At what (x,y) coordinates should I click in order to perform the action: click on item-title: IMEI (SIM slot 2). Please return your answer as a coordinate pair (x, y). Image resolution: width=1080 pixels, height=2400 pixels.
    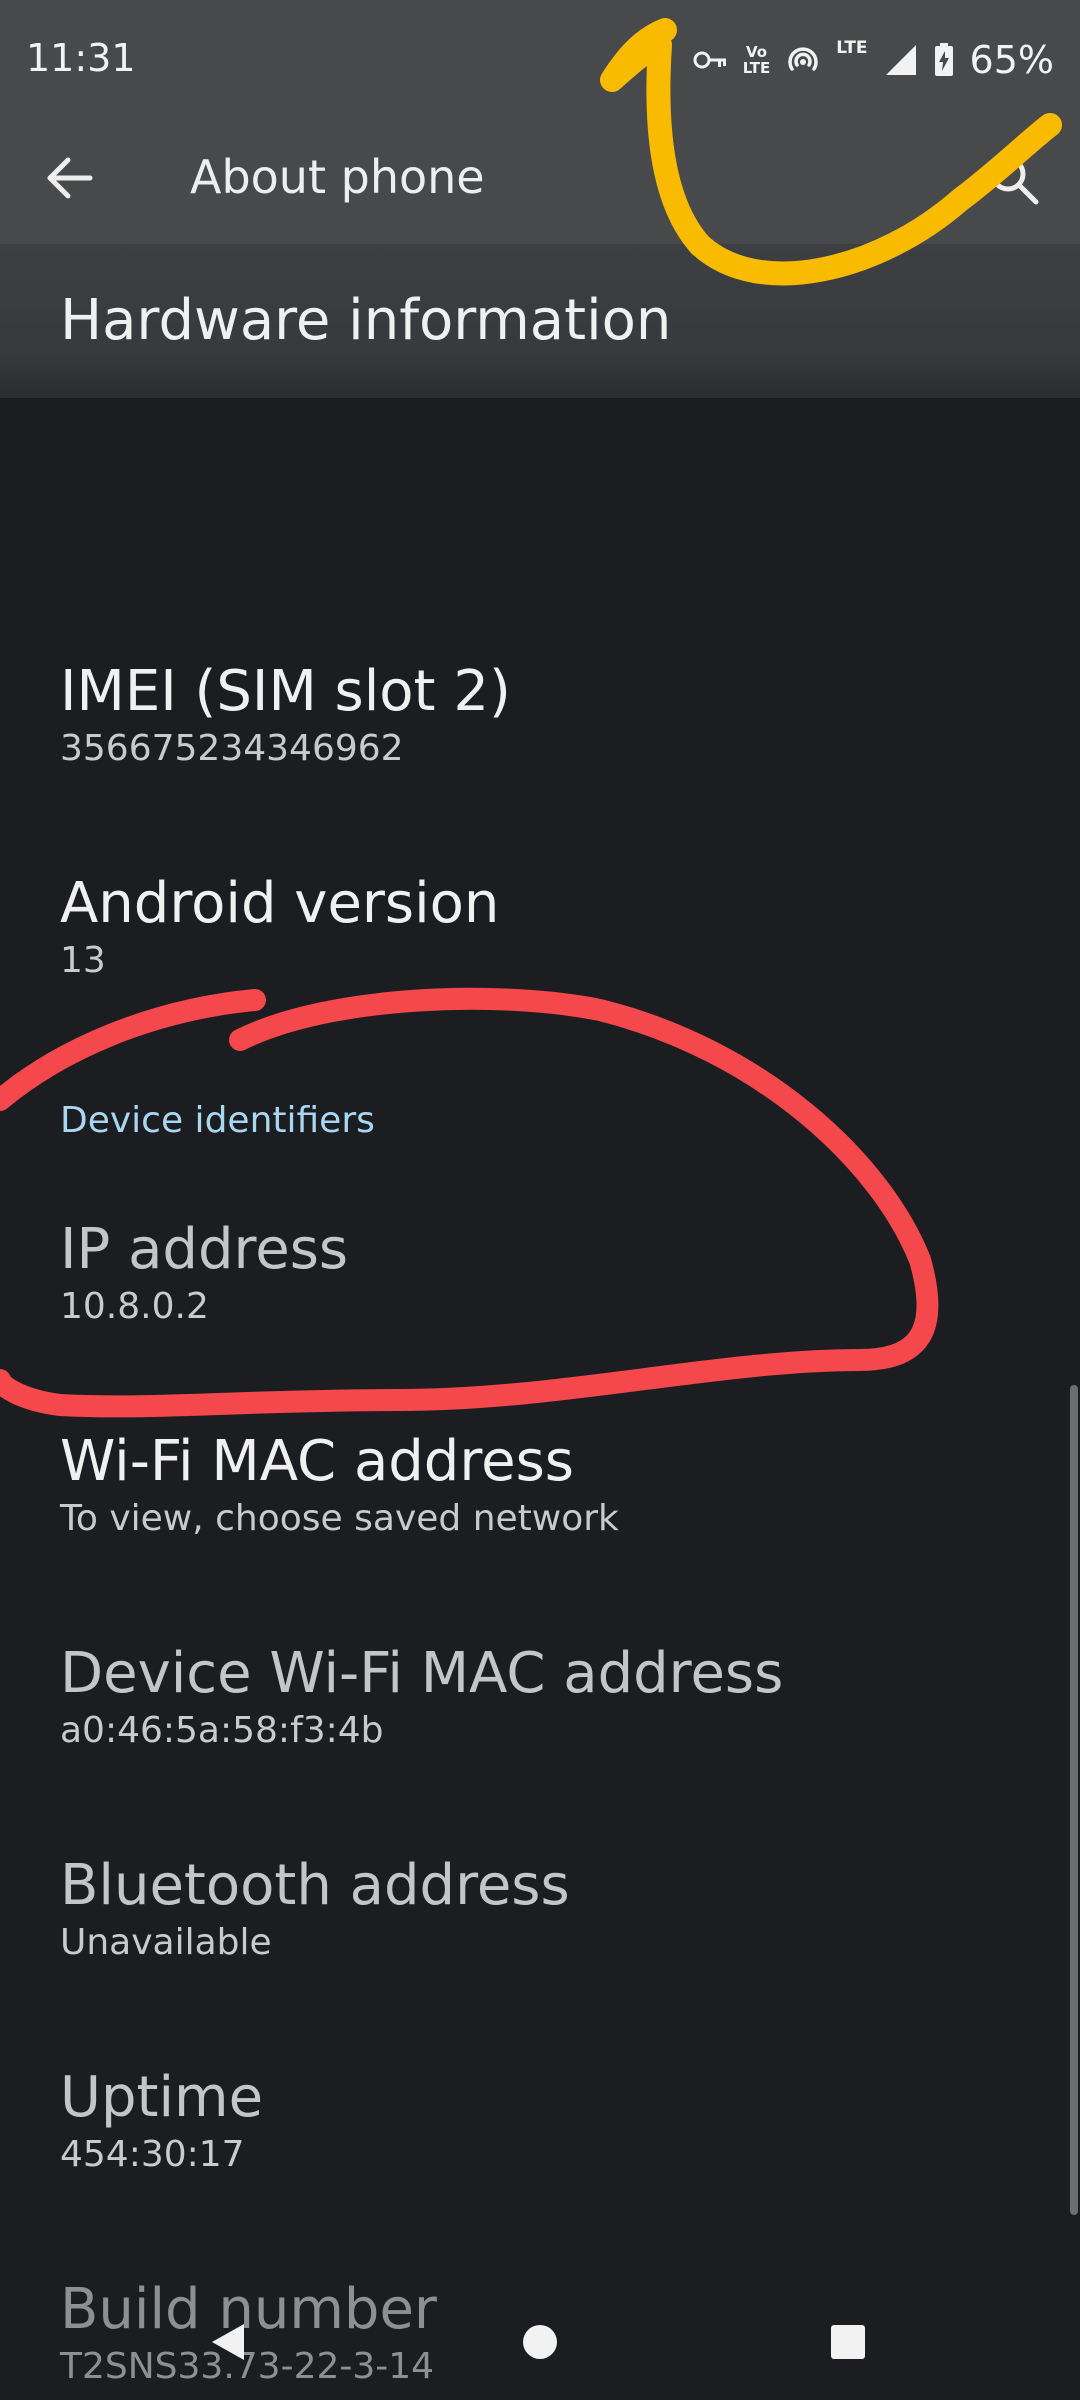
    Looking at the image, I should click on (285, 691).